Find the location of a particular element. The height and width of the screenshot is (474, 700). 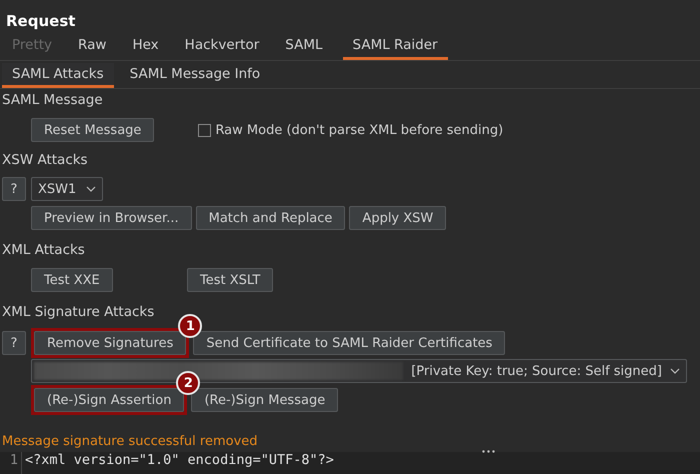

action-button: Remove Signatures is located at coordinates (110, 343).